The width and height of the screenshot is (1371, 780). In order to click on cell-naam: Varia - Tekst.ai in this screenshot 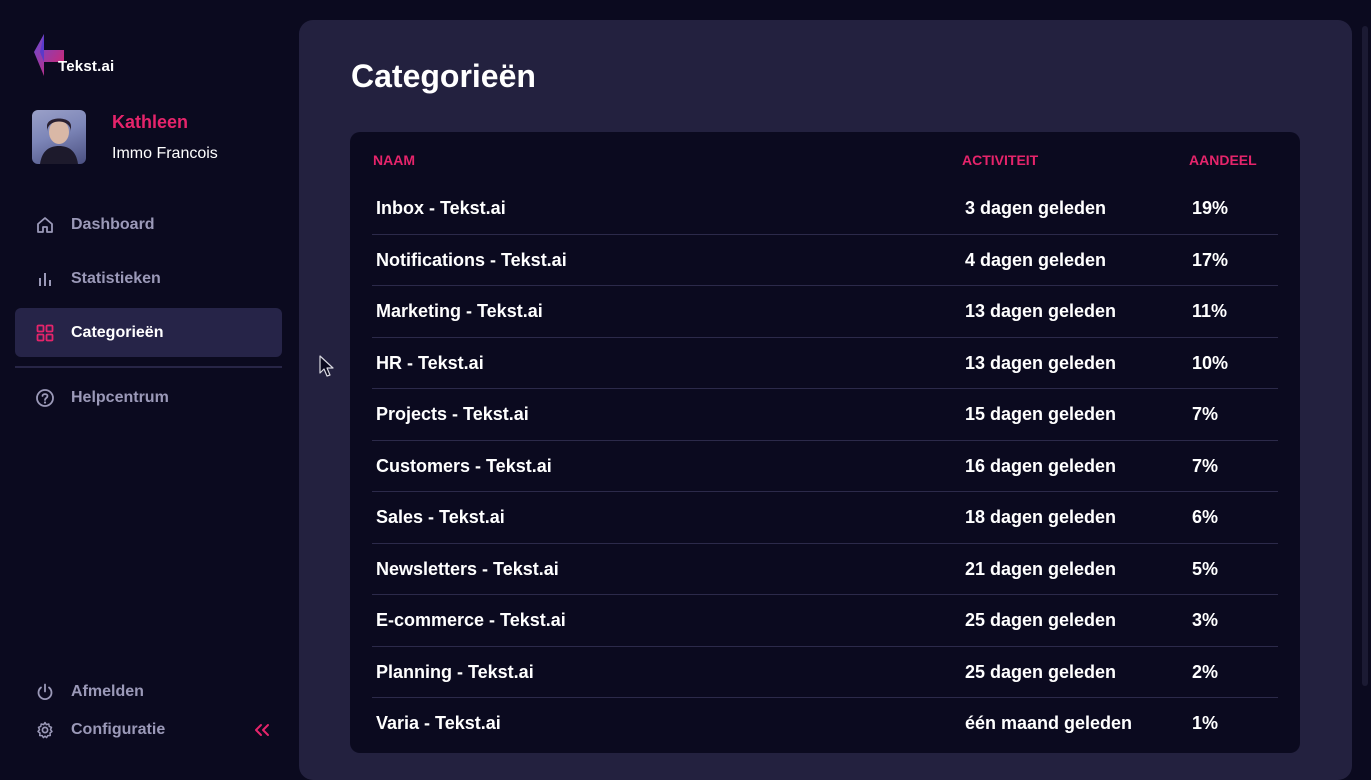, I will do `click(438, 723)`.